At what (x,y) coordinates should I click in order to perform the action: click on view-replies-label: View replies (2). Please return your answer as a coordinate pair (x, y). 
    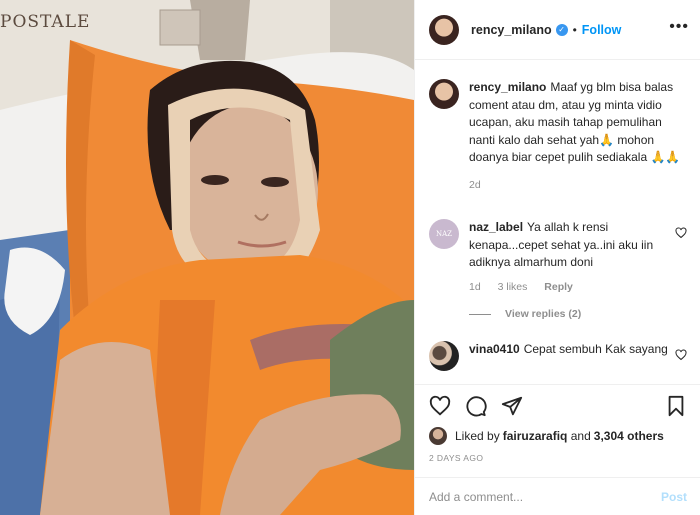
    Looking at the image, I should click on (543, 314).